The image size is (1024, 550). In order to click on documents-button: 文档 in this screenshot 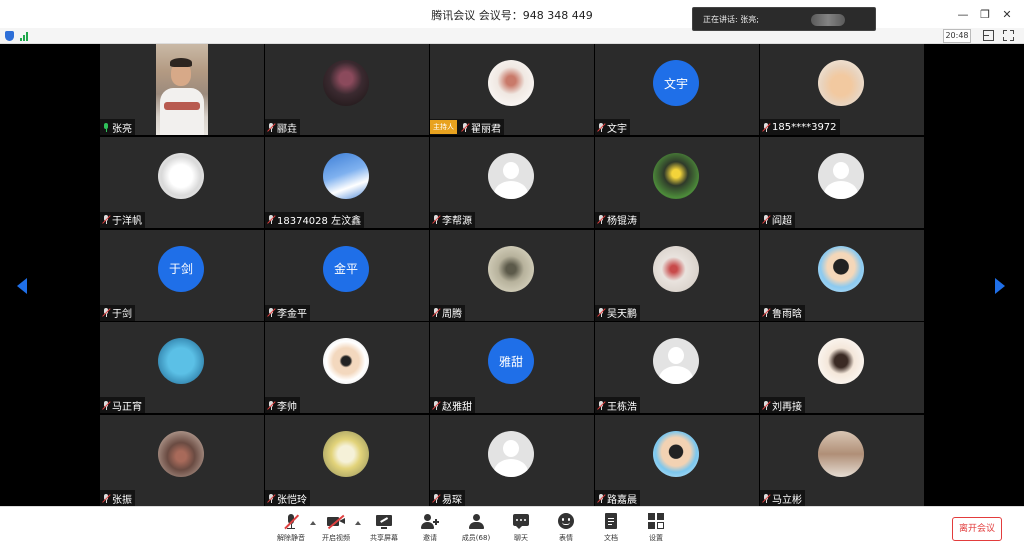, I will do `click(611, 531)`.